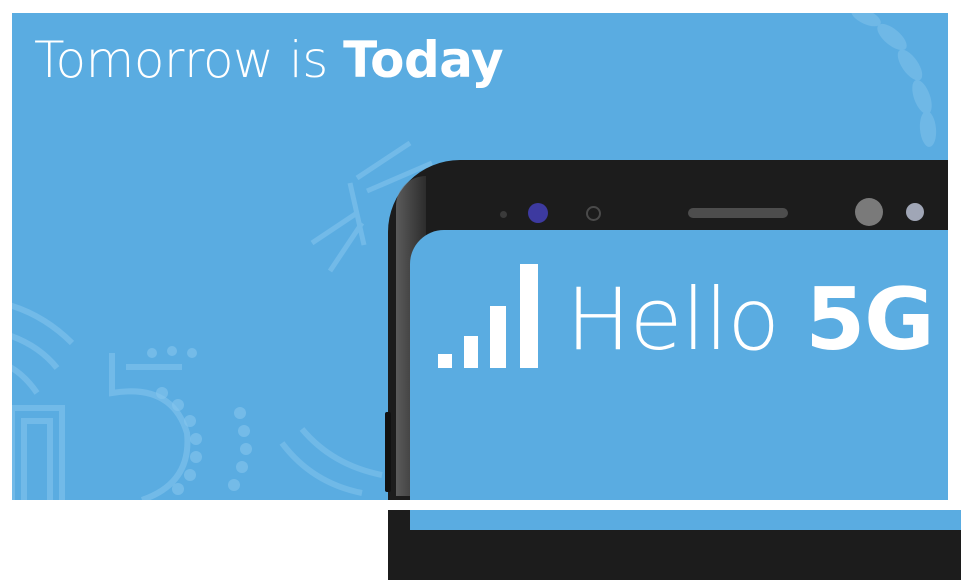 Image resolution: width=961 pixels, height=580 pixels. I want to click on signal-strength-icon, so click(498, 313).